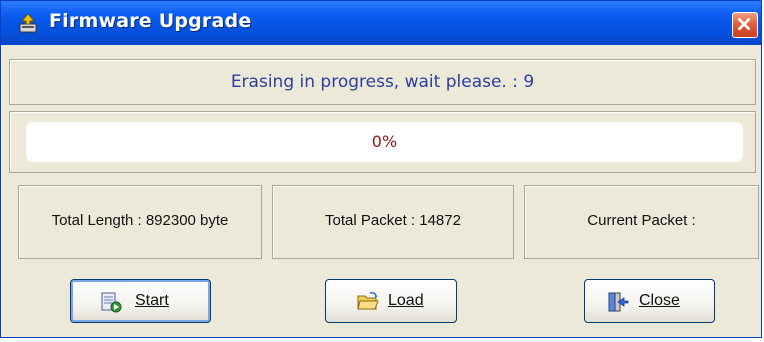 This screenshot has height=342, width=764. Describe the element at coordinates (28, 23) in the screenshot. I see `firmware-upgrade-icon` at that location.